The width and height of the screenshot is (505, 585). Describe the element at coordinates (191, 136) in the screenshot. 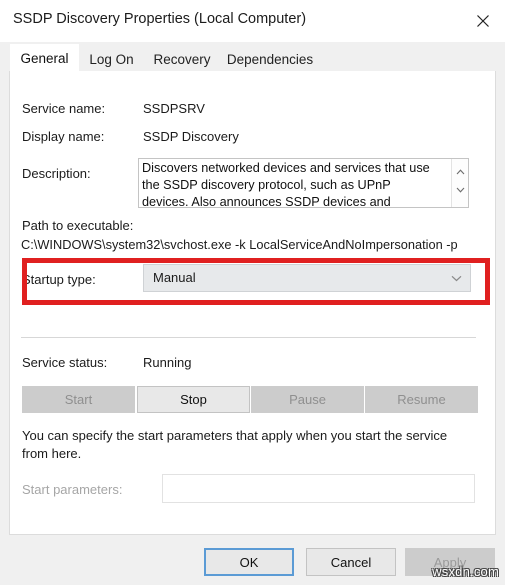

I see `display-name-value: SSDP Discovery` at that location.